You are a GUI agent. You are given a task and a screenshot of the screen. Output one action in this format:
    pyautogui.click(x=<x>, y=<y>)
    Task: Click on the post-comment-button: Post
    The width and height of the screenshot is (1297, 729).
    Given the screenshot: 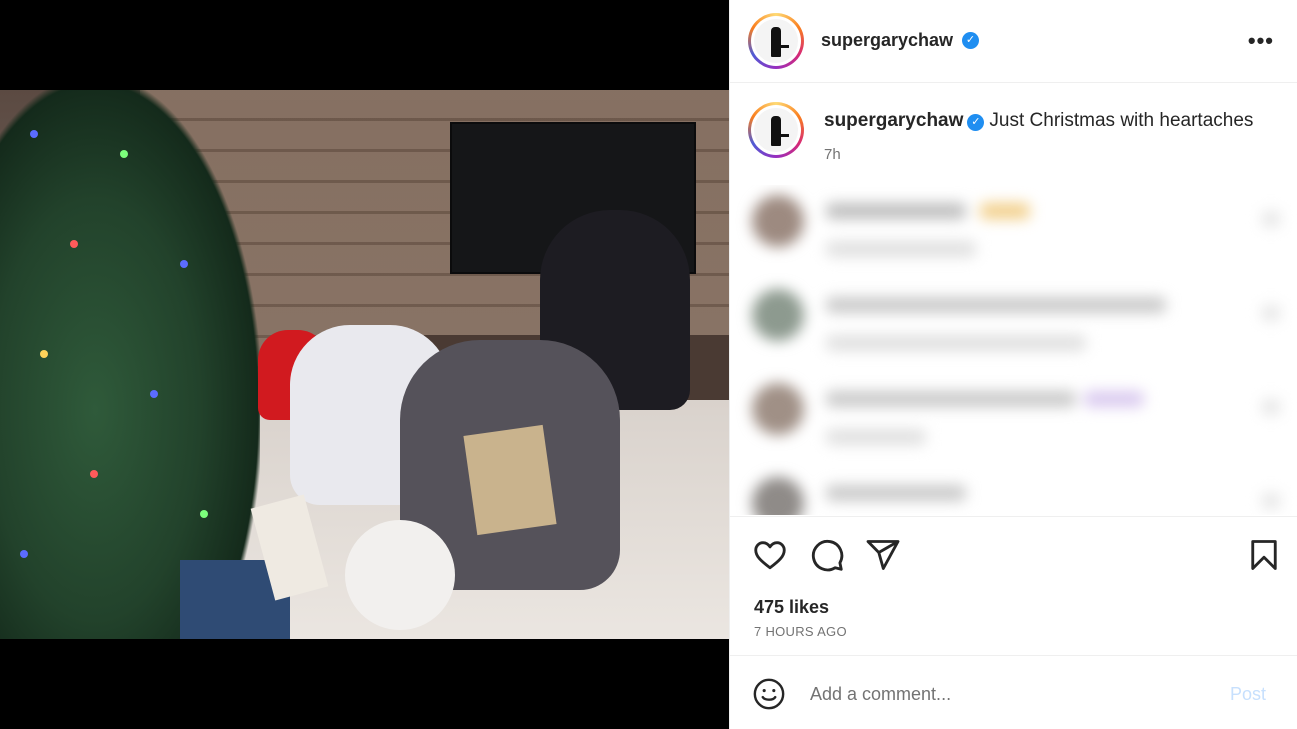 What is the action you would take?
    pyautogui.click(x=1248, y=694)
    